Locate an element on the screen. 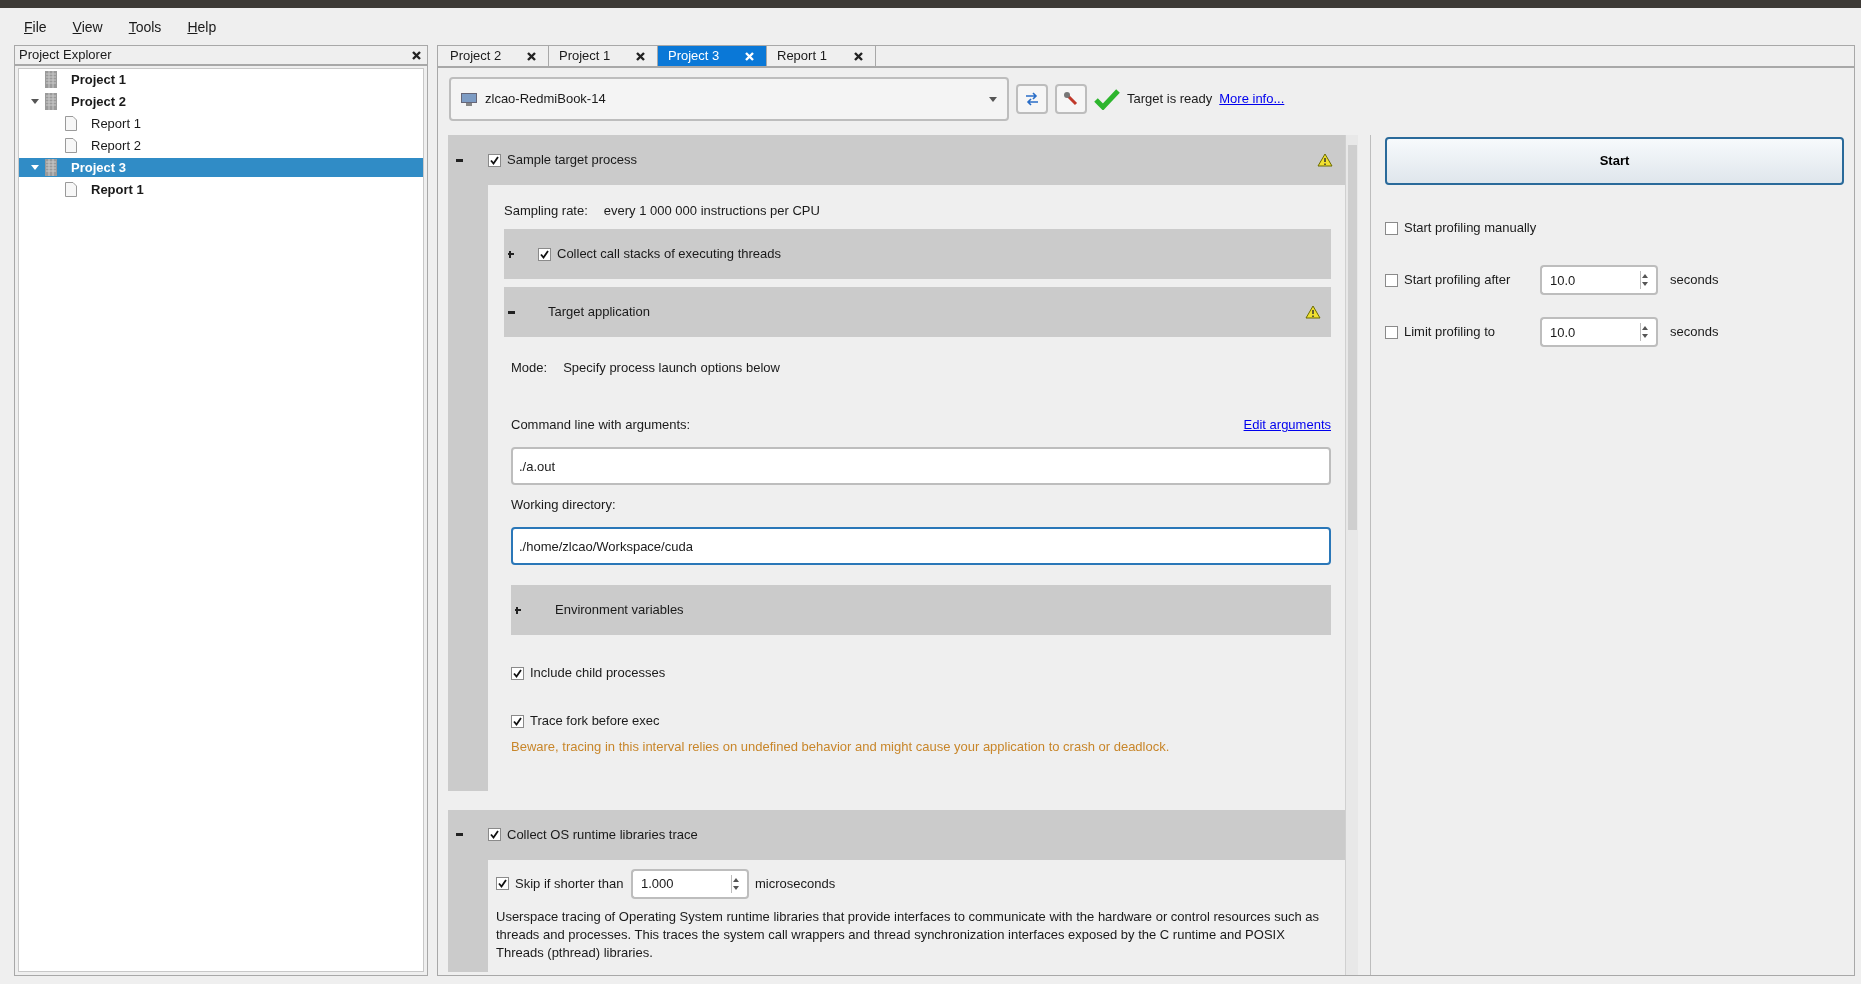 Image resolution: width=1861 pixels, height=984 pixels. swap-button is located at coordinates (1032, 99).